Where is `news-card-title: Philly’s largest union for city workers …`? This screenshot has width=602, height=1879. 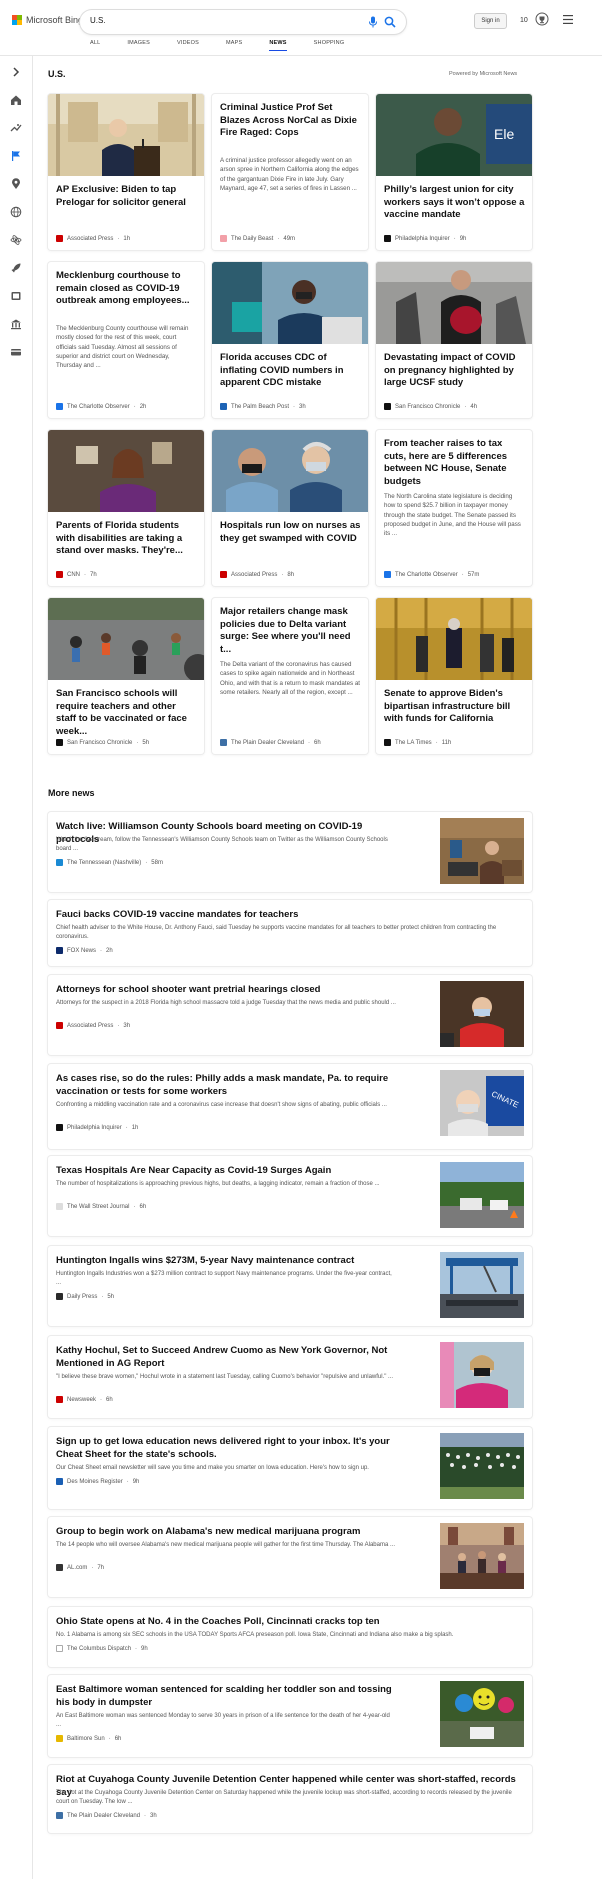 news-card-title: Philly’s largest union for city workers … is located at coordinates (455, 203).